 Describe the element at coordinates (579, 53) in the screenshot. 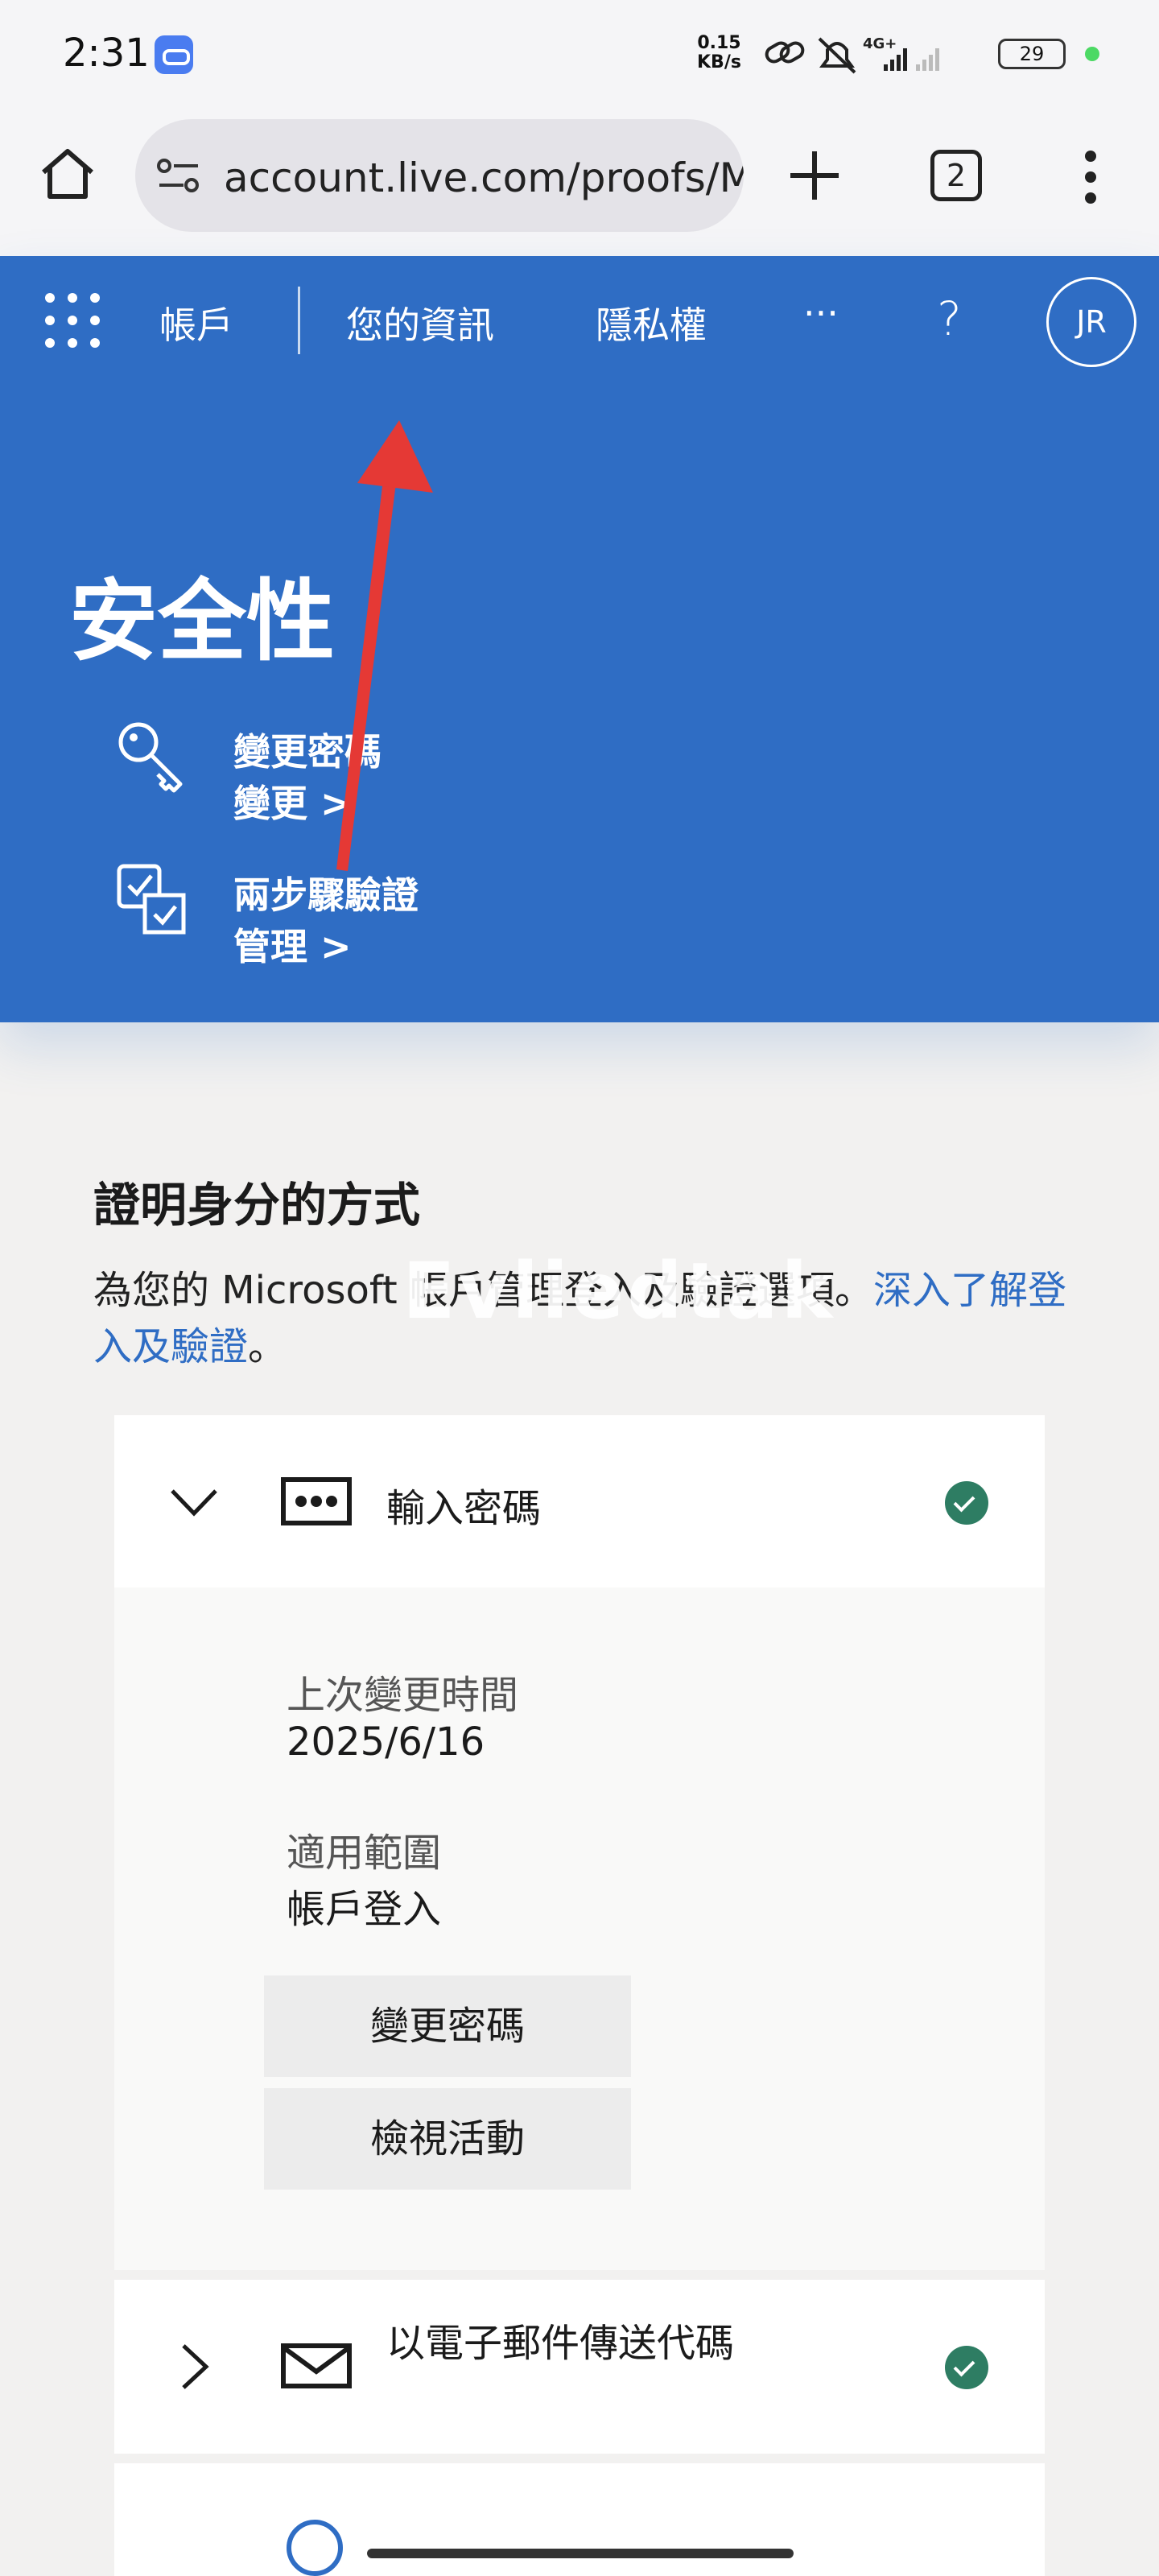

I see `status-bar: 2:31 0.15 KB/s 4G+ 29` at that location.